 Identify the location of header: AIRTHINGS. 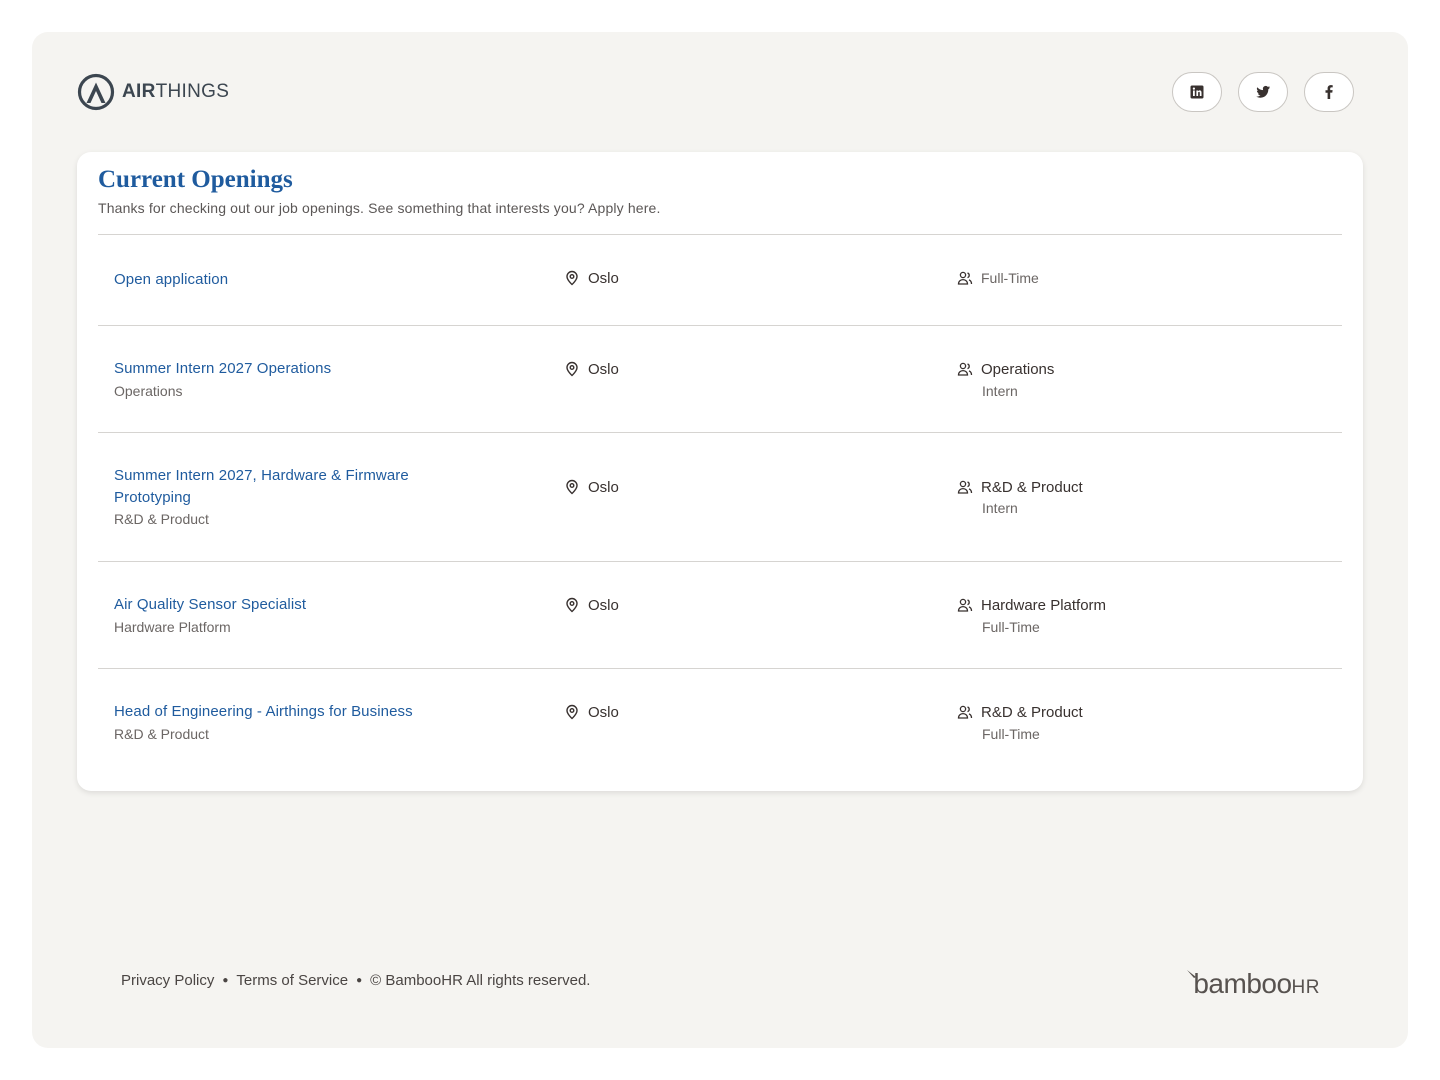
(715, 92).